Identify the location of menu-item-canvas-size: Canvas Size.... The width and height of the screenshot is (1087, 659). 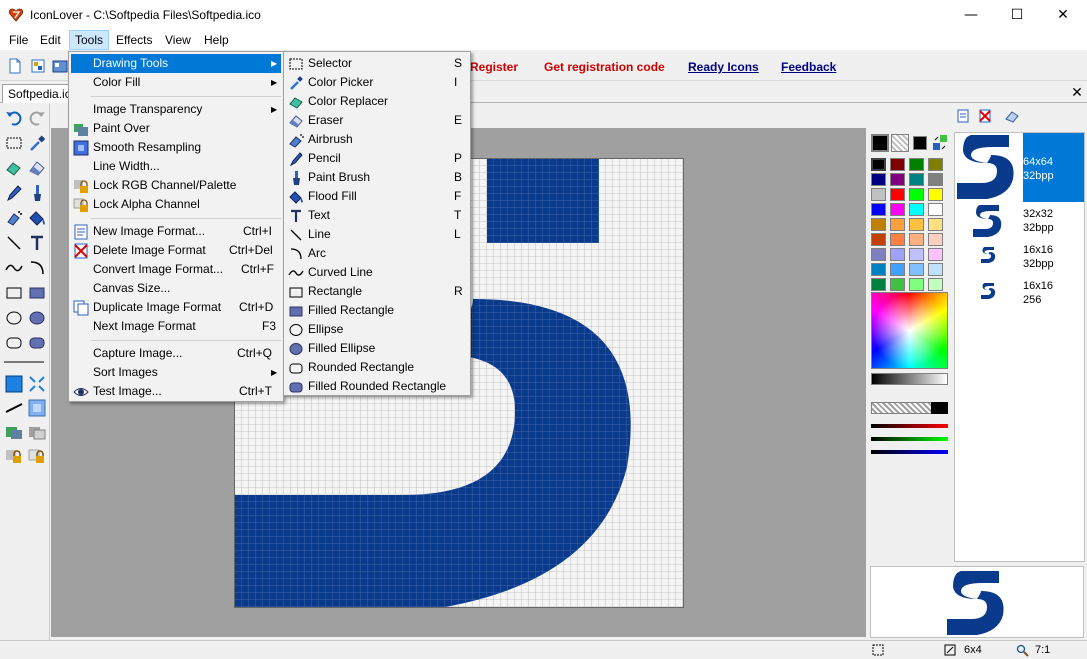
(176, 288).